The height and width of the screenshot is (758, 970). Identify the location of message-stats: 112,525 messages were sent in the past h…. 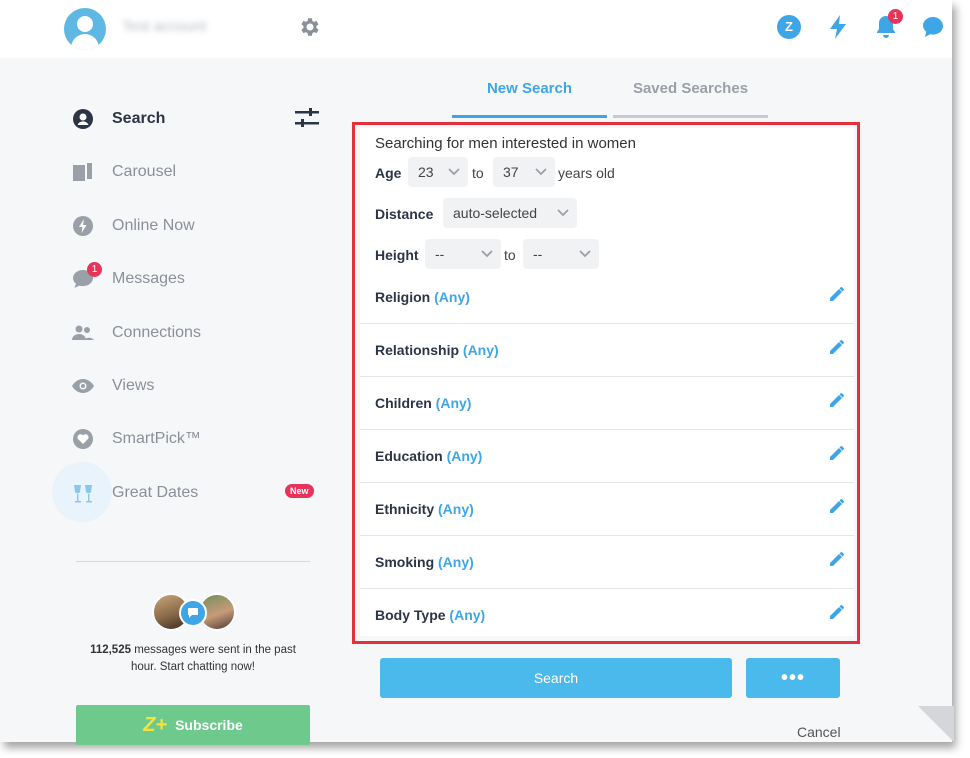
(193, 659).